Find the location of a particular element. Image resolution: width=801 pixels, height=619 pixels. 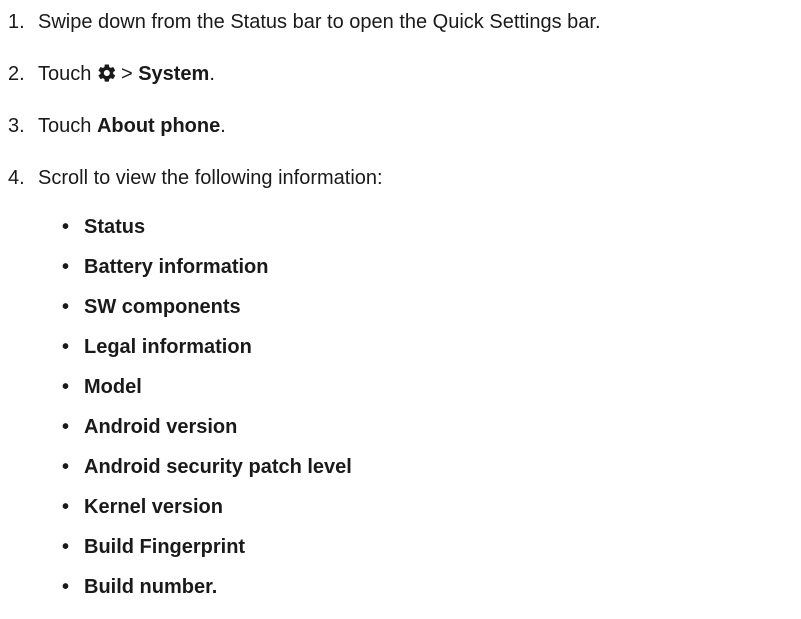

list-item-label: Android security patch level is located at coordinates (218, 467).